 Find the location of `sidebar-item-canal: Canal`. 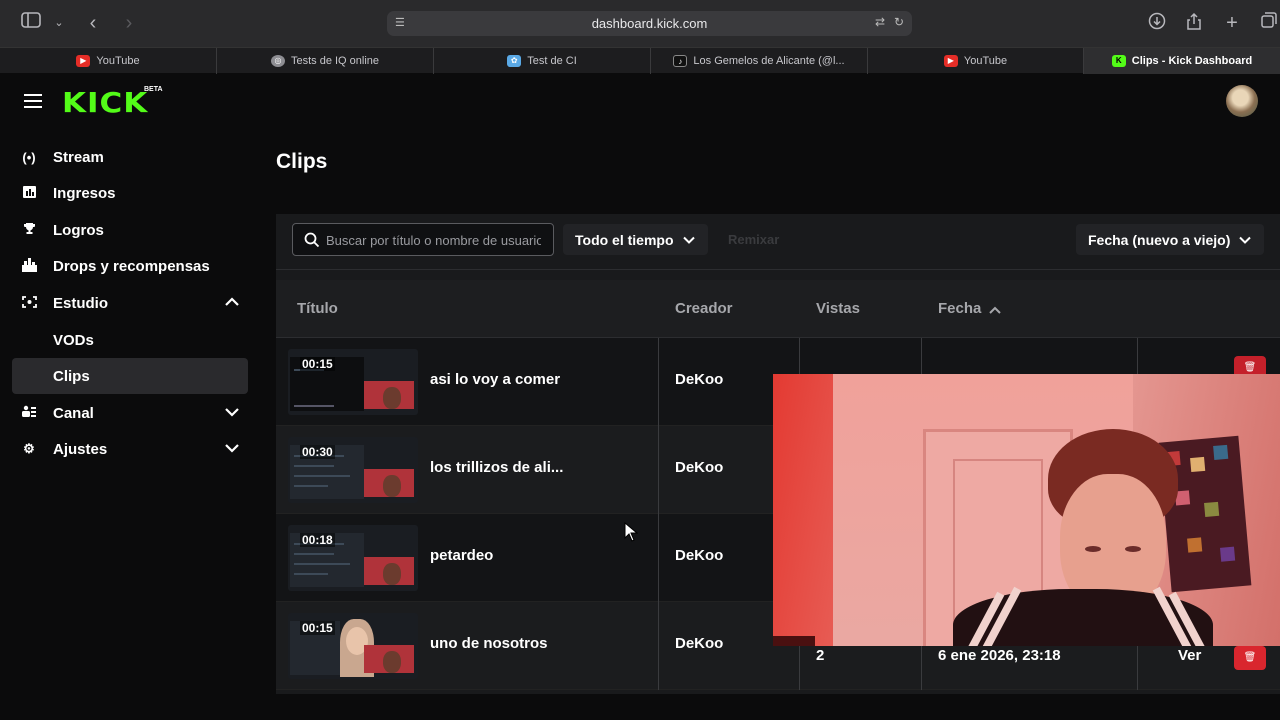

sidebar-item-canal: Canal is located at coordinates (130, 413).